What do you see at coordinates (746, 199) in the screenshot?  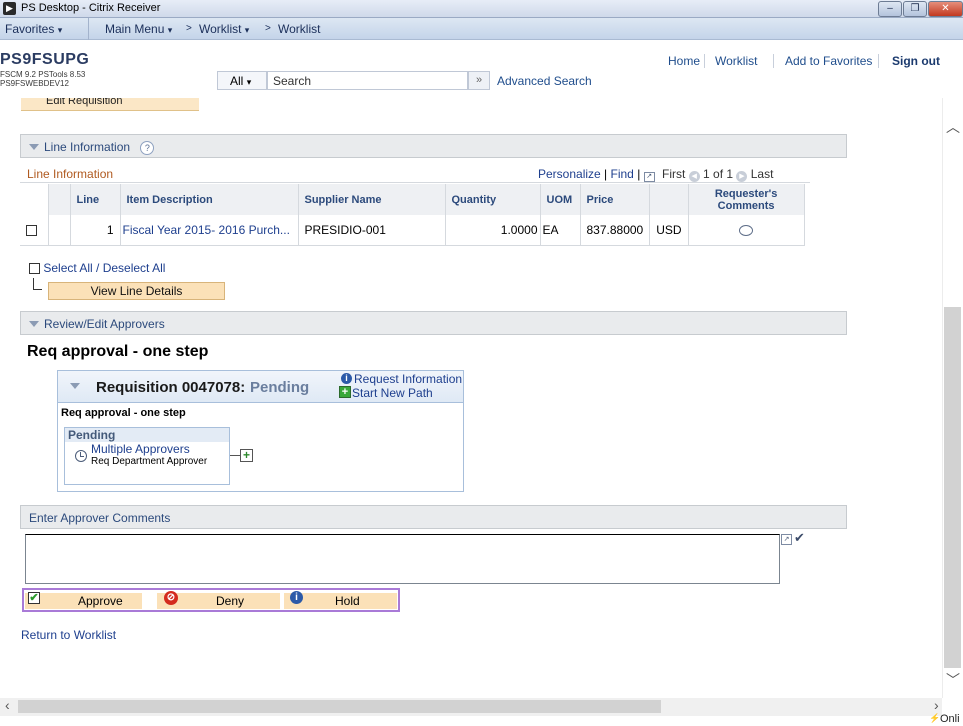 I see `column-header-requester-comments: Requester's Comments` at bounding box center [746, 199].